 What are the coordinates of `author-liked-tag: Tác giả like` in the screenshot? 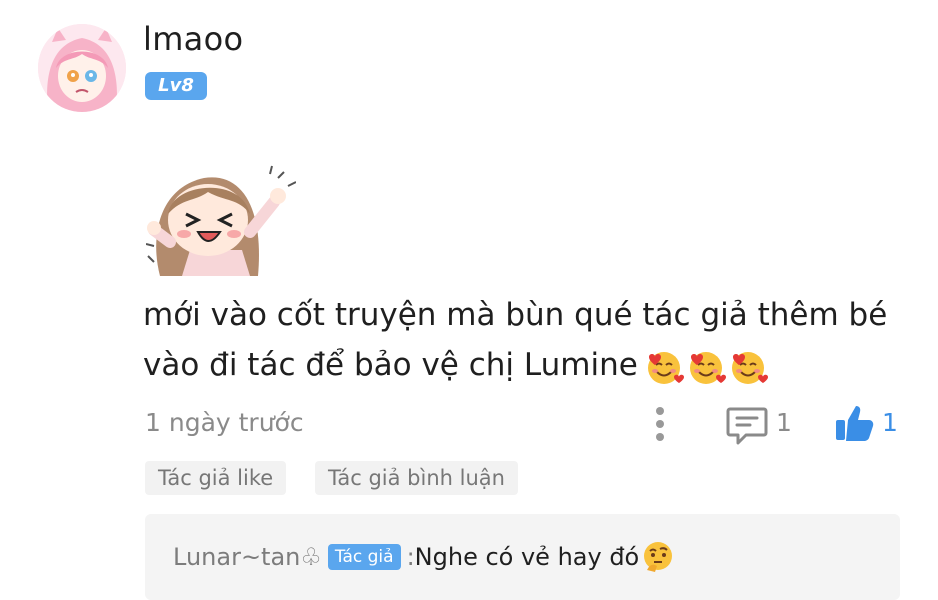 It's located at (216, 478).